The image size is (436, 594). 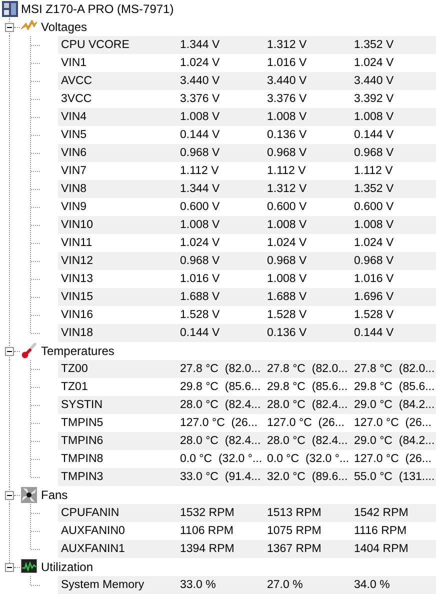 What do you see at coordinates (247, 63) in the screenshot?
I see `sensor-row: VIN1 1.024 V 1.016 V 1.024 V` at bounding box center [247, 63].